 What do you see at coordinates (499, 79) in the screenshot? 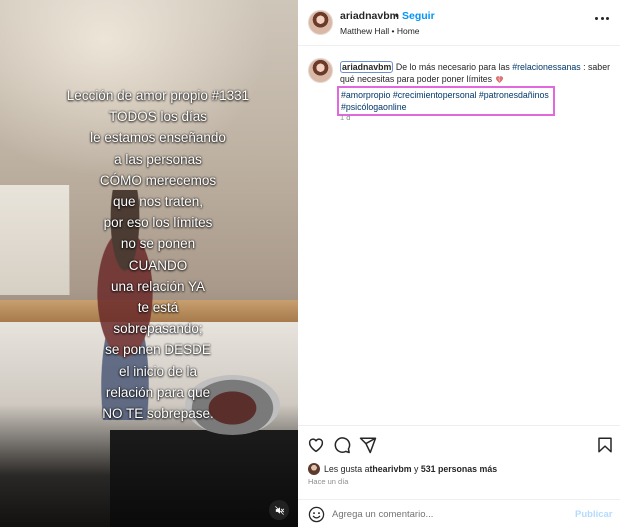
I see `heart-emoji-icon` at bounding box center [499, 79].